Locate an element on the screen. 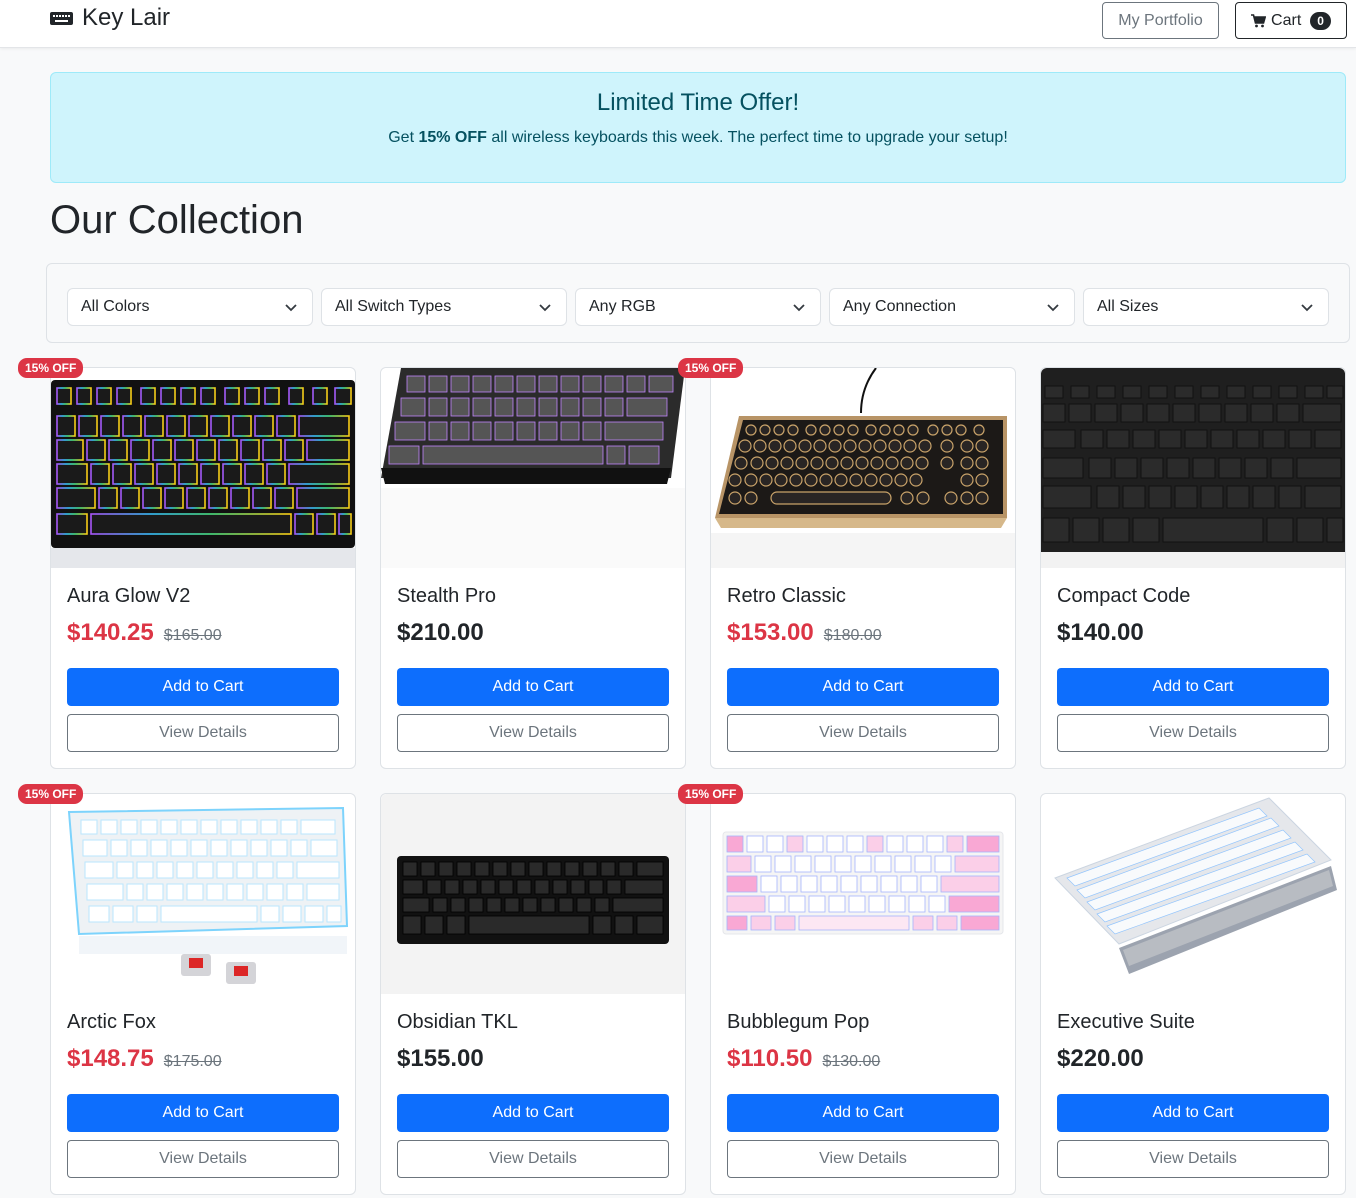 The width and height of the screenshot is (1356, 1198). product-name: Arctic Fox is located at coordinates (111, 1022).